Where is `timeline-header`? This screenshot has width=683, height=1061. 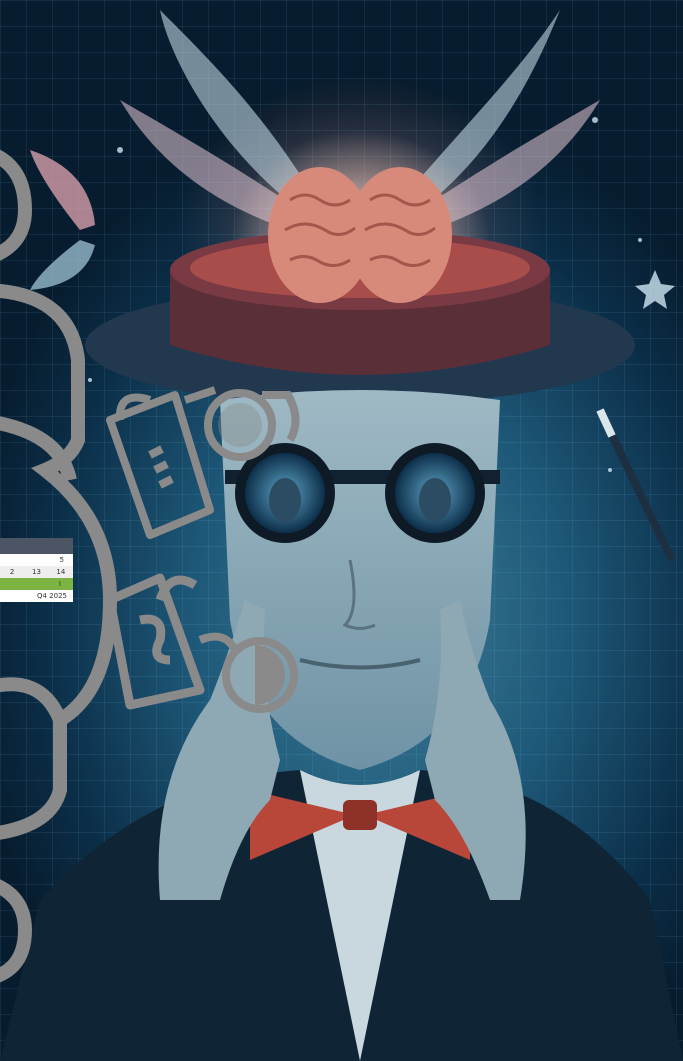
timeline-header is located at coordinates (36, 546).